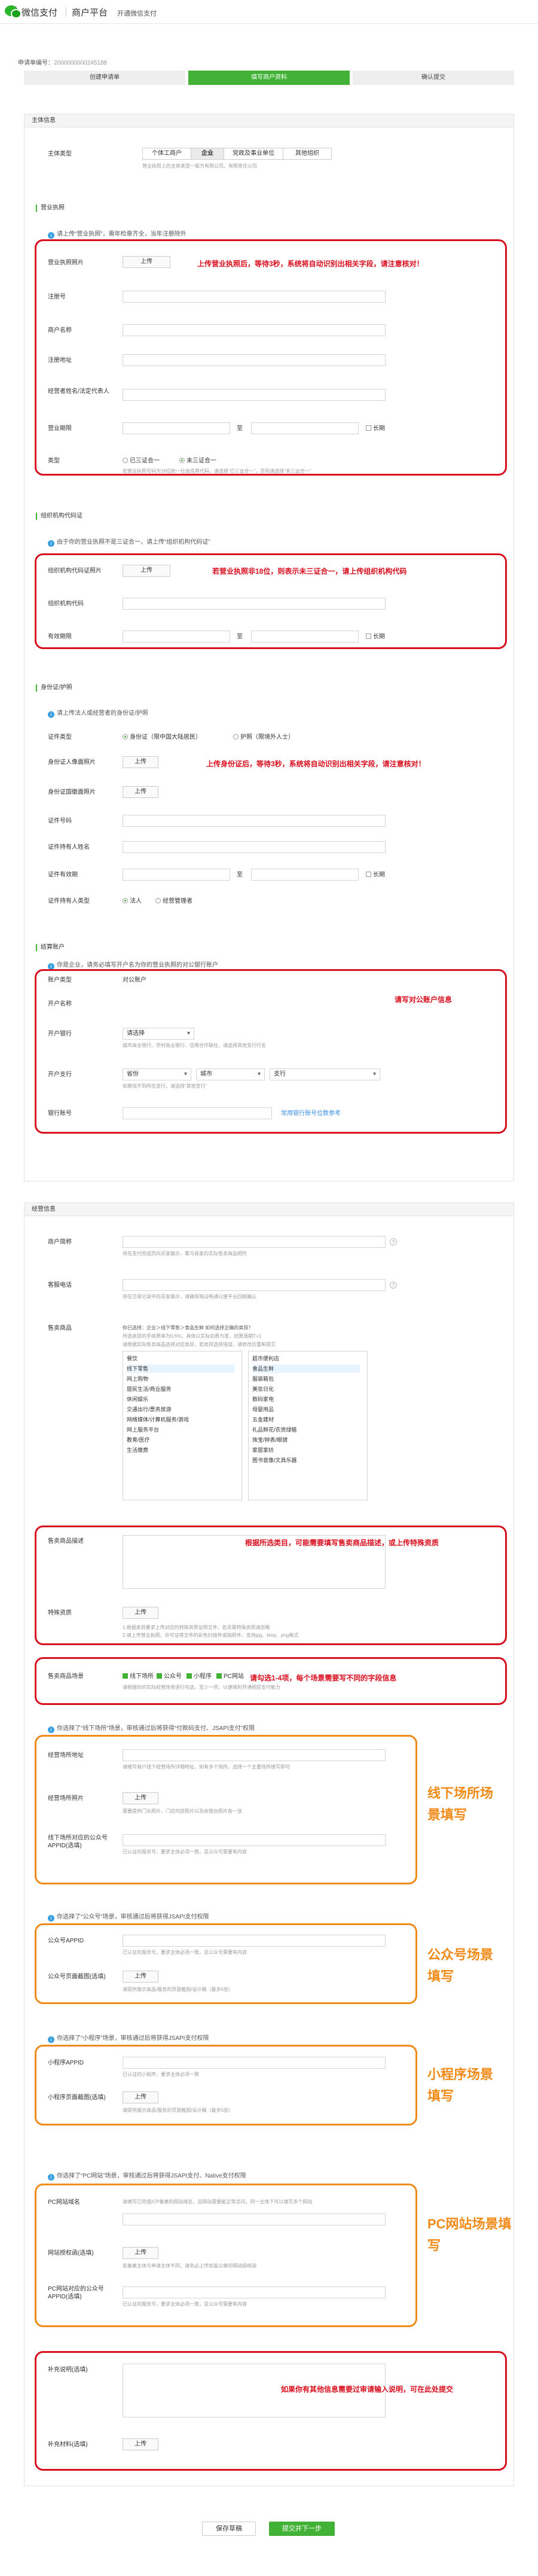 Image resolution: width=538 pixels, height=2576 pixels. What do you see at coordinates (199, 1676) in the screenshot?
I see `scene-mini-checkbox: 小程序` at bounding box center [199, 1676].